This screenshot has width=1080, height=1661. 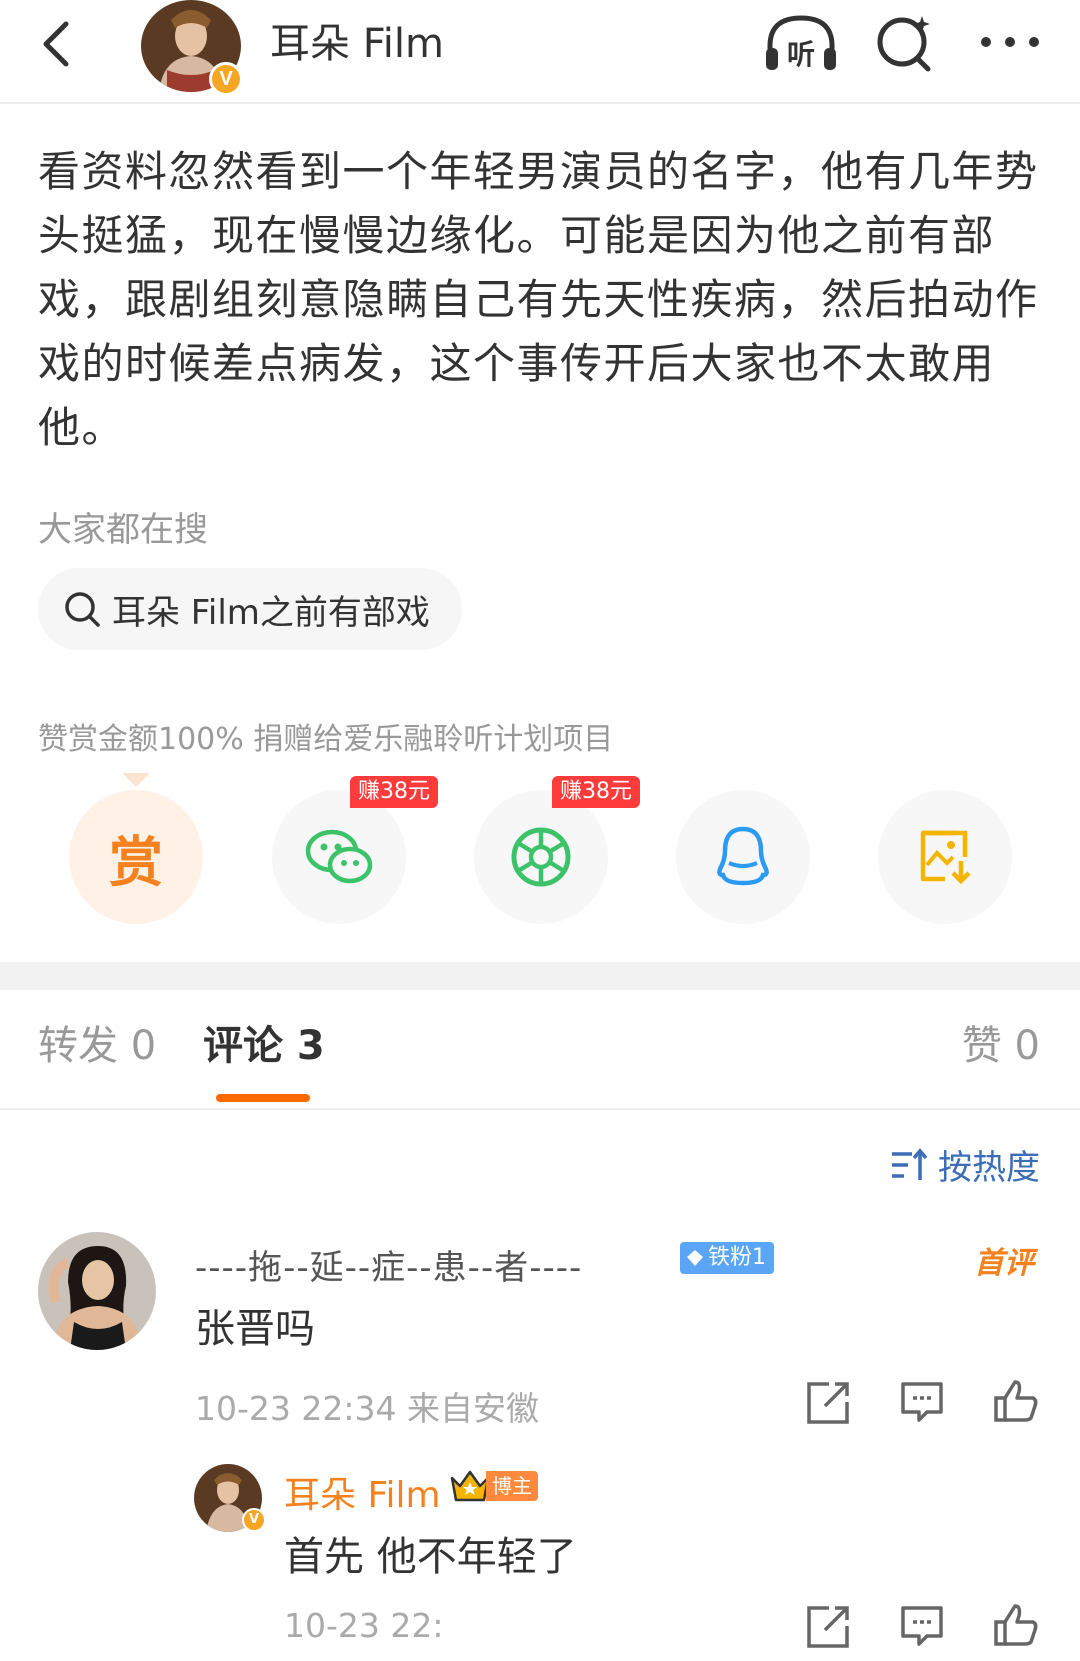 What do you see at coordinates (339, 856) in the screenshot?
I see `wechat-icon` at bounding box center [339, 856].